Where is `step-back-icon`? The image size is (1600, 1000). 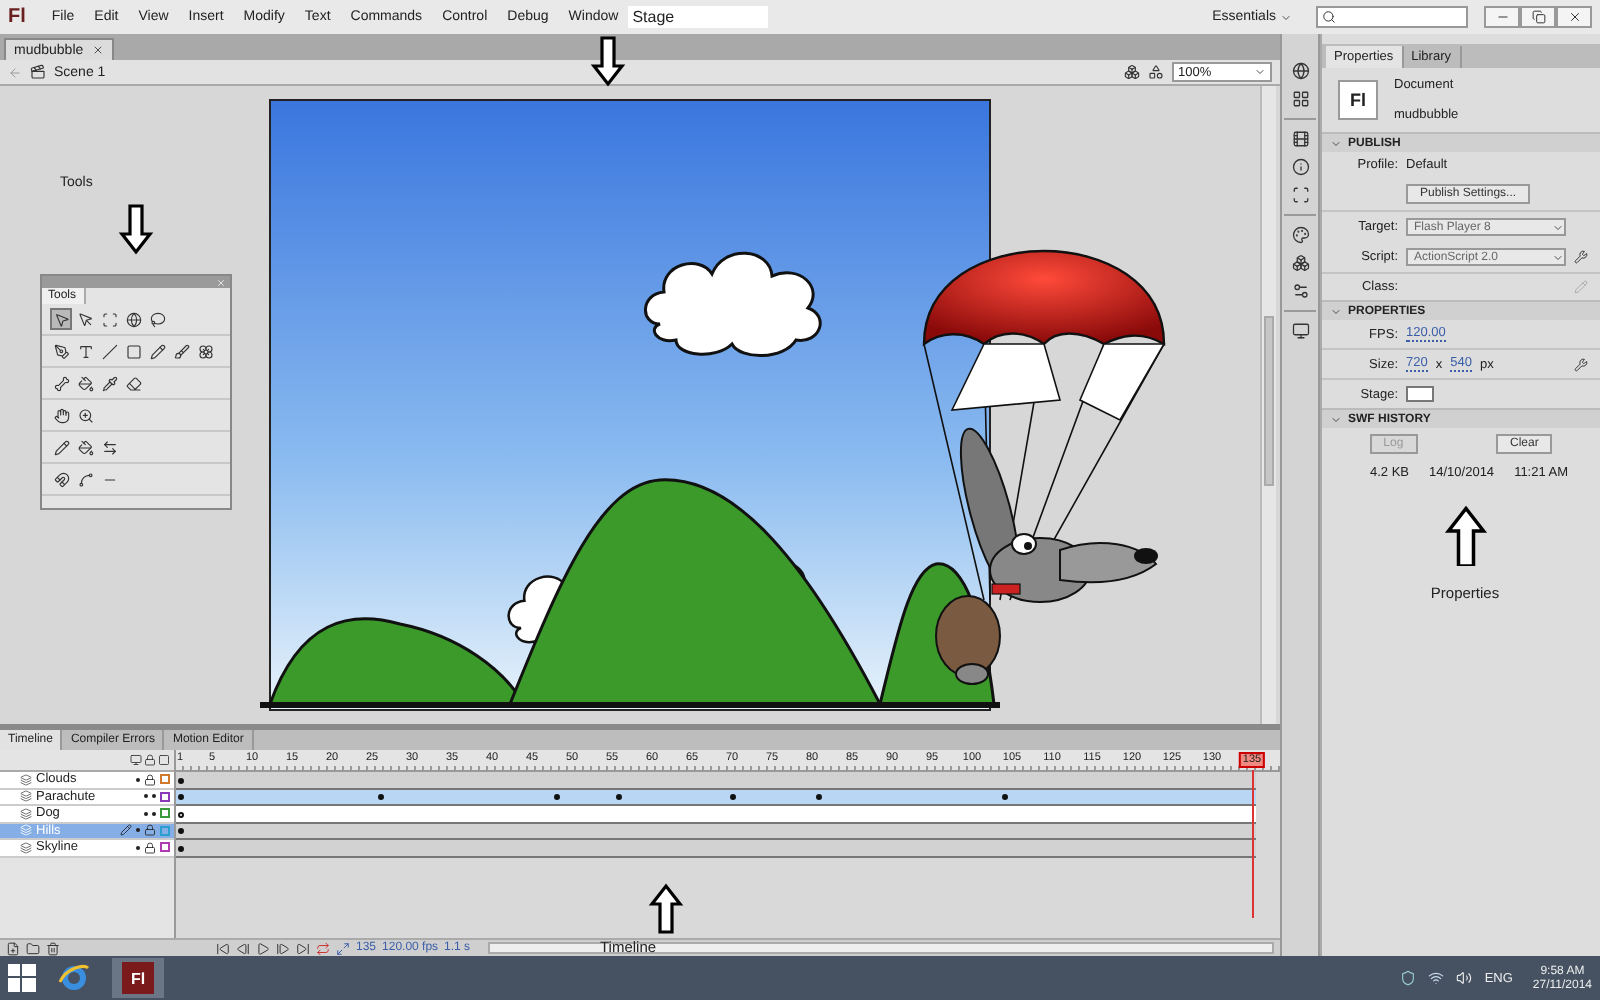 step-back-icon is located at coordinates (243, 948).